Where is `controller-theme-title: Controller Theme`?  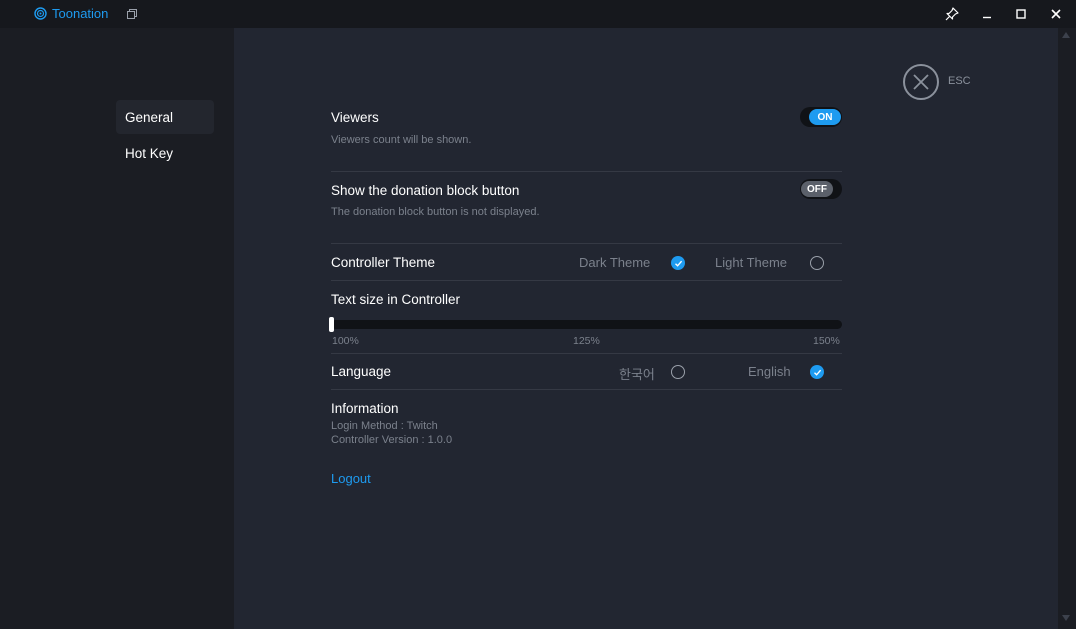 controller-theme-title: Controller Theme is located at coordinates (383, 262).